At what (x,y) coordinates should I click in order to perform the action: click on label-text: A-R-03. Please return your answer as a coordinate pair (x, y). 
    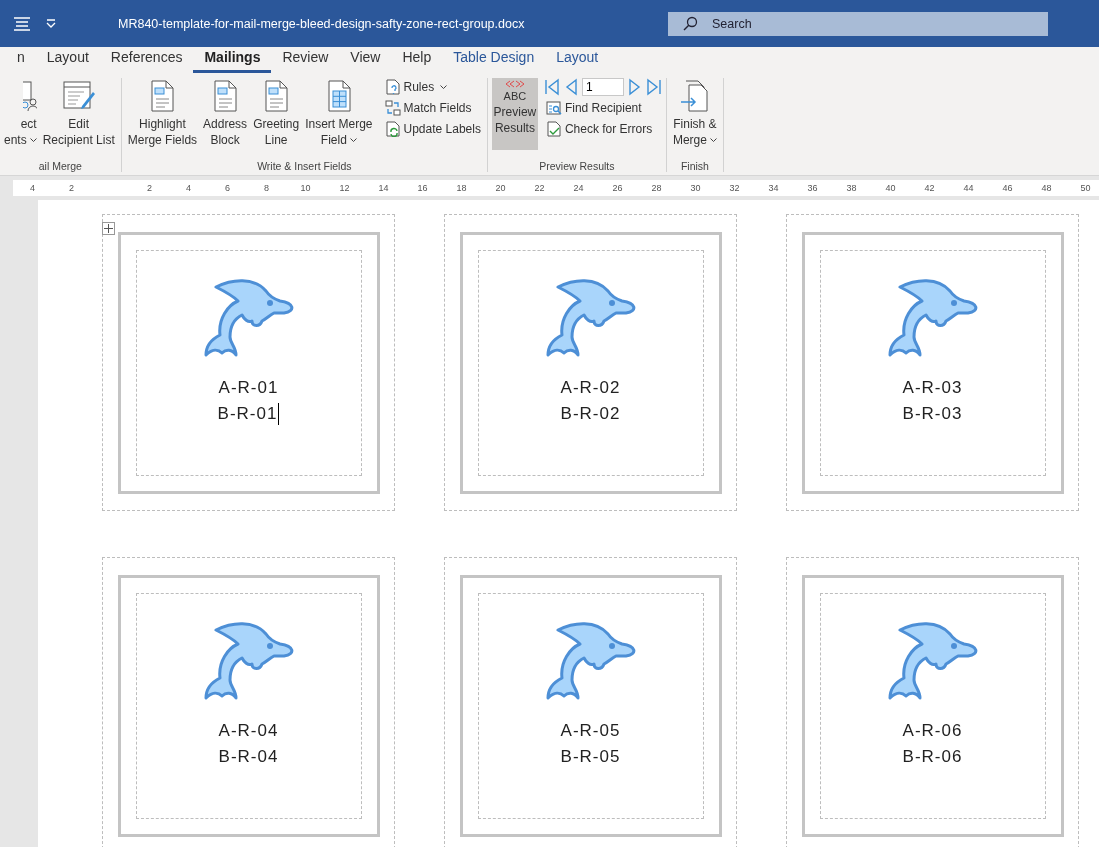
    Looking at the image, I should click on (932, 387).